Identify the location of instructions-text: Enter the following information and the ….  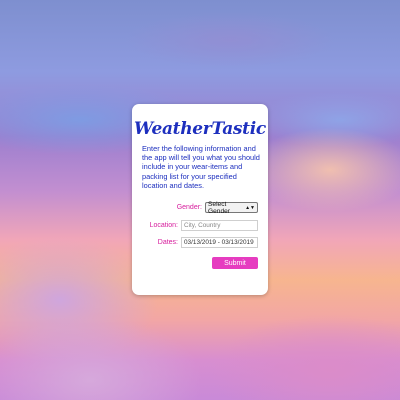
(201, 167).